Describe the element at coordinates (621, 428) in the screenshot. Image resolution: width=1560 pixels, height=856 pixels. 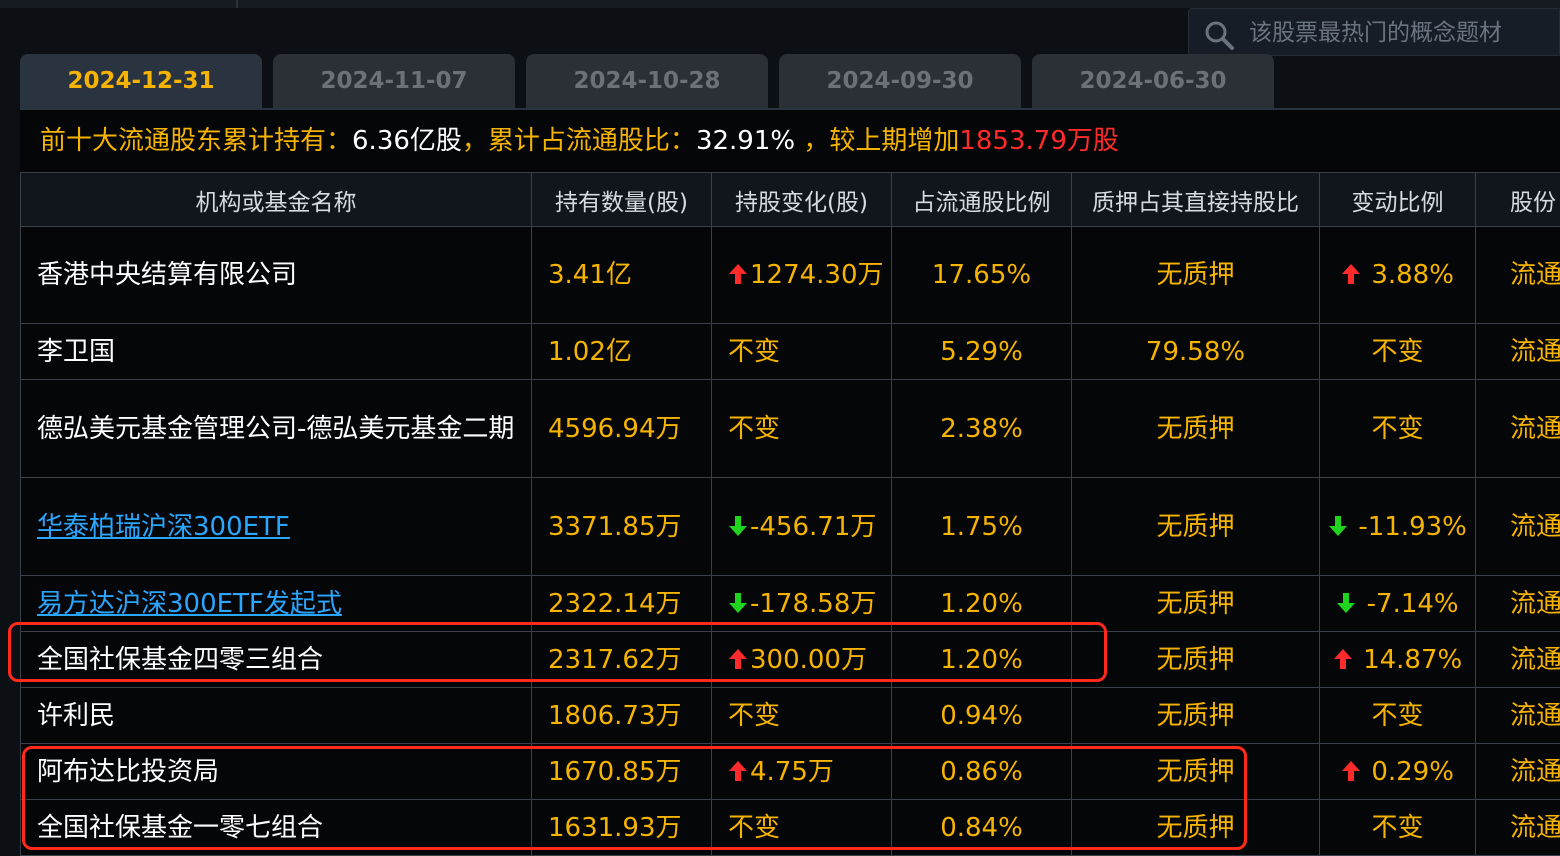
I see `holding-quantity: 4596.94万` at that location.